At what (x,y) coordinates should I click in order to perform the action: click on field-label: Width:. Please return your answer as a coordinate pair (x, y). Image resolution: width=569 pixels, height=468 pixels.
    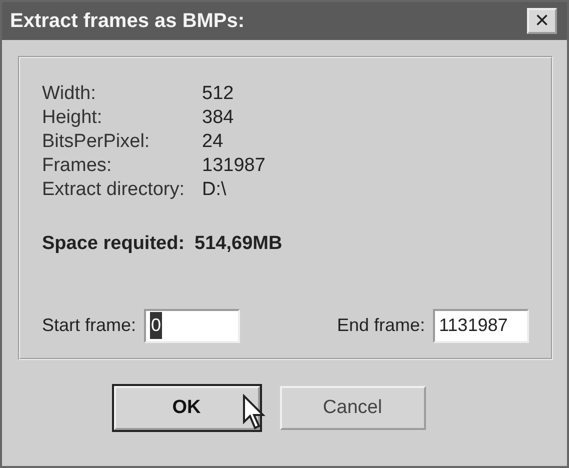
    Looking at the image, I should click on (69, 94).